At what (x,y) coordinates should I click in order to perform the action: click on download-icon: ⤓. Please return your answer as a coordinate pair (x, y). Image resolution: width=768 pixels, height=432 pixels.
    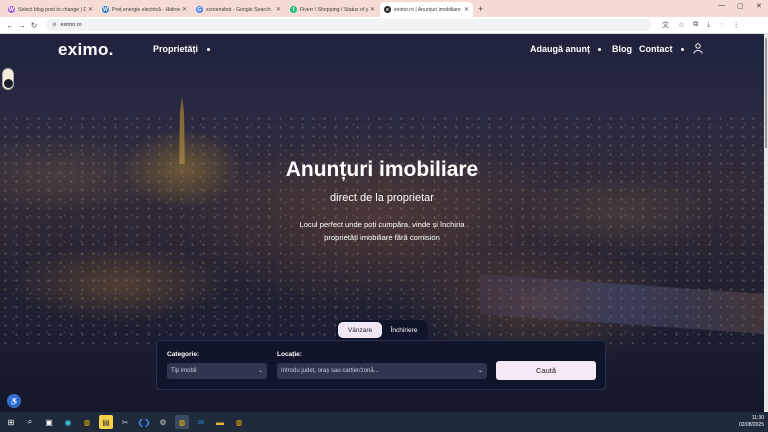
    Looking at the image, I should click on (708, 25).